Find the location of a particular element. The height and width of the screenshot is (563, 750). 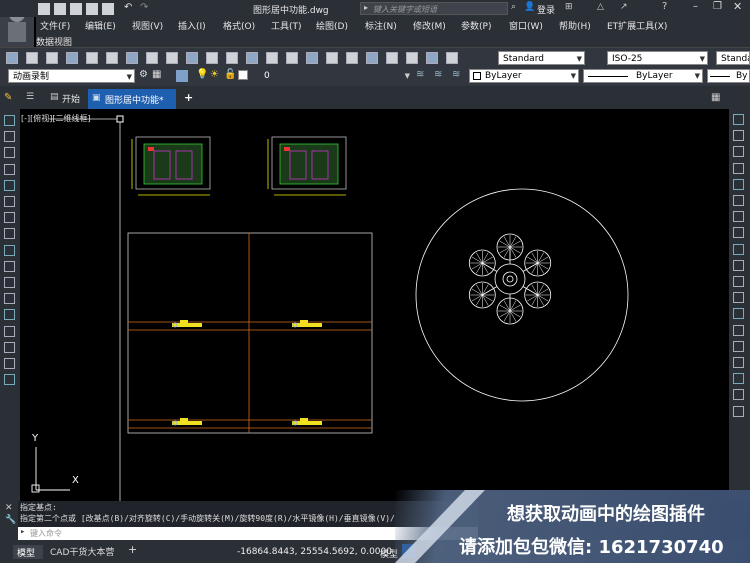

exchange-icon: △ is located at coordinates (600, 7).